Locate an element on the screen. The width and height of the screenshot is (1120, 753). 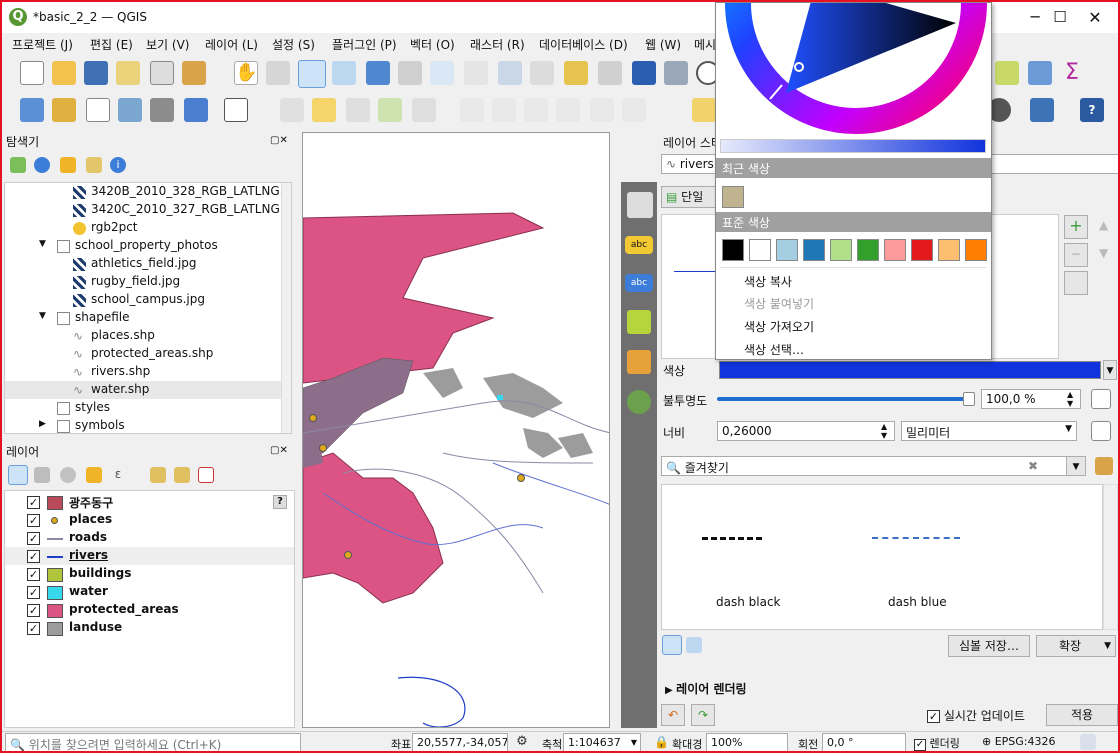
menu-edit: 편집 (E) is located at coordinates (111, 44).